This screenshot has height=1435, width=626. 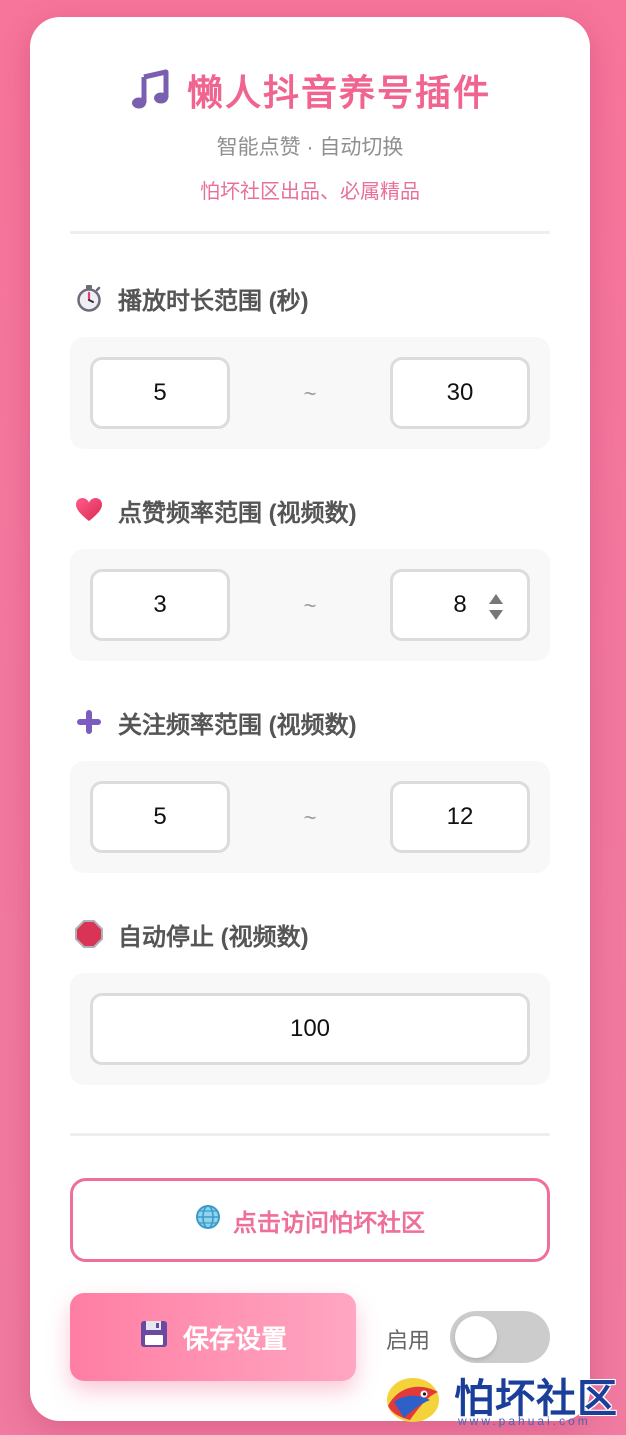 I want to click on visit-community-label: 点击访问怕坏社区, so click(x=329, y=1223).